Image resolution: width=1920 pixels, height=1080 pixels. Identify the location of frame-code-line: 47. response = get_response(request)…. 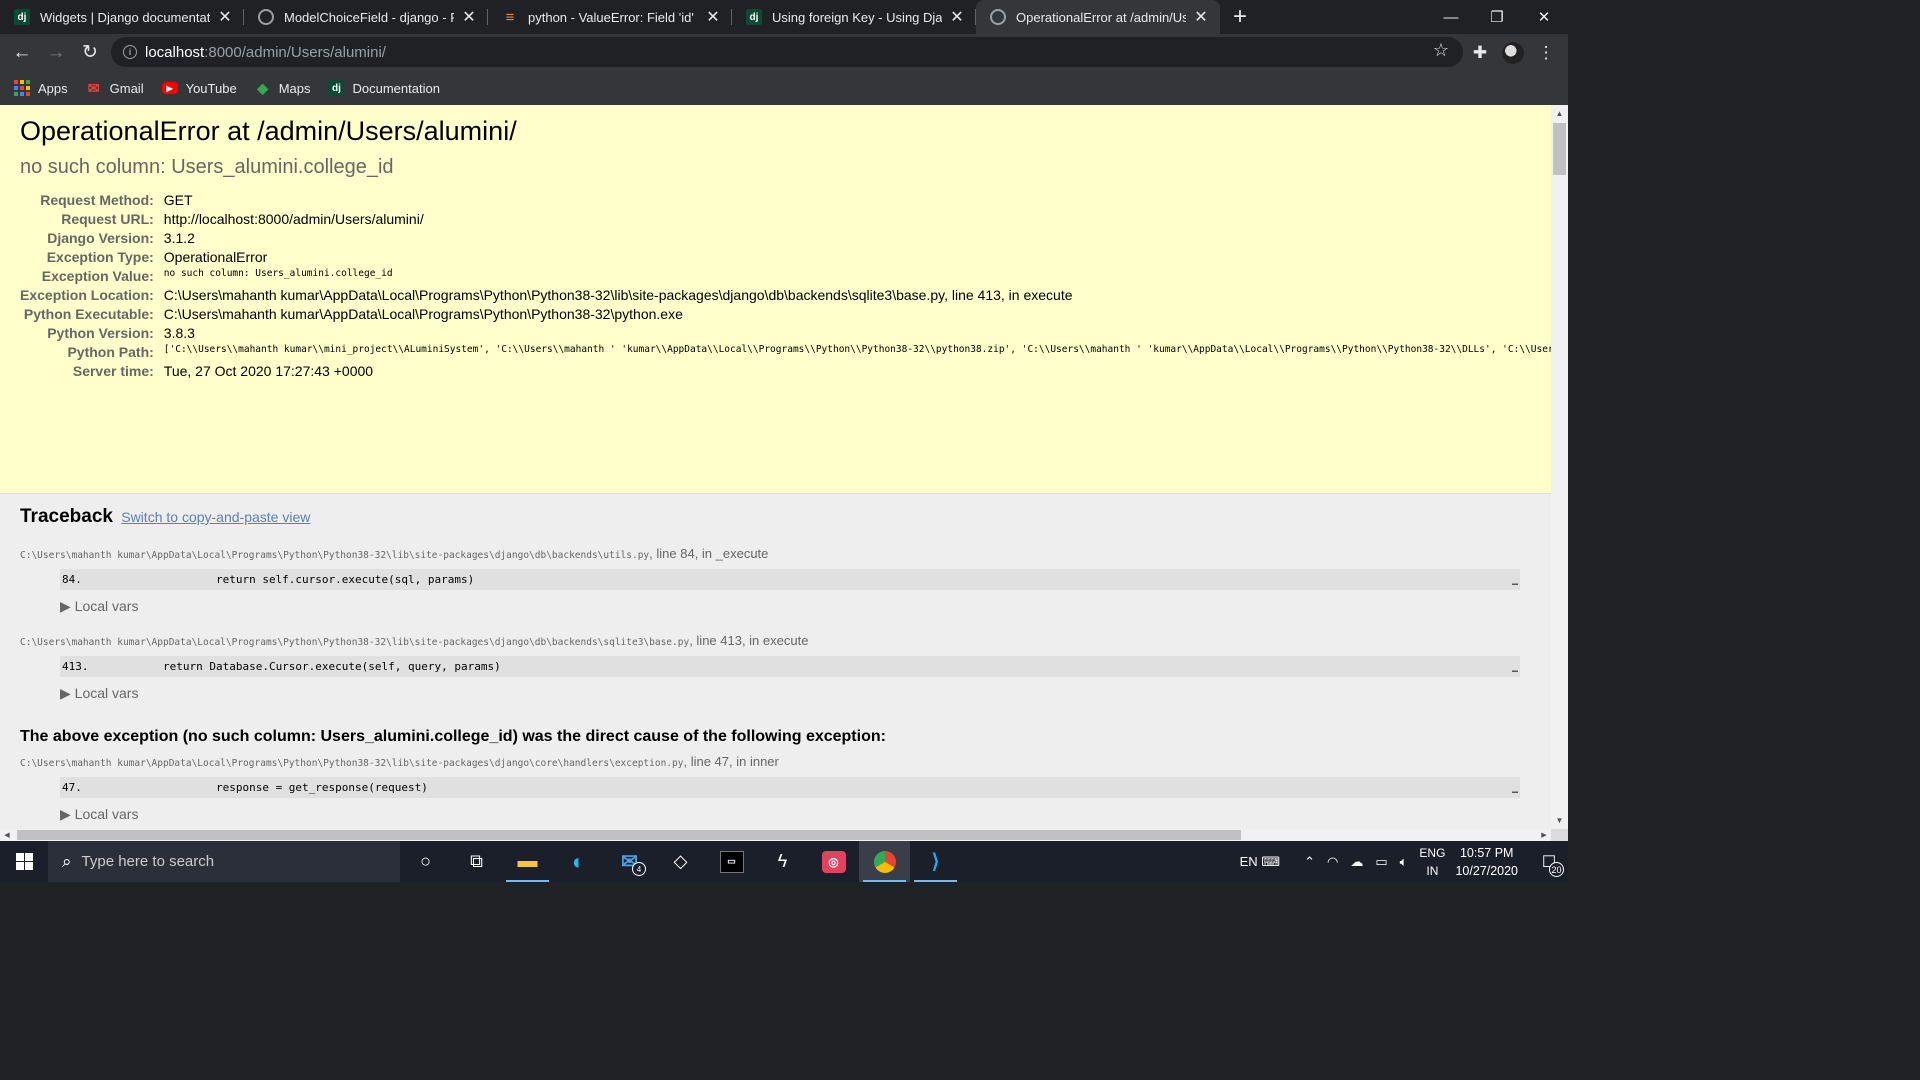
(790, 787).